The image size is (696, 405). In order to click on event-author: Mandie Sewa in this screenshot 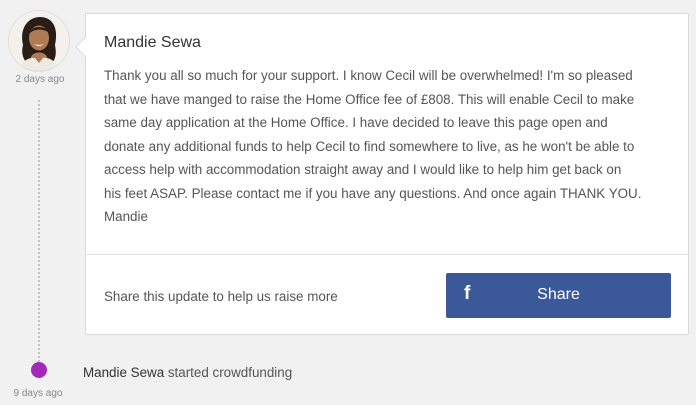, I will do `click(123, 372)`.